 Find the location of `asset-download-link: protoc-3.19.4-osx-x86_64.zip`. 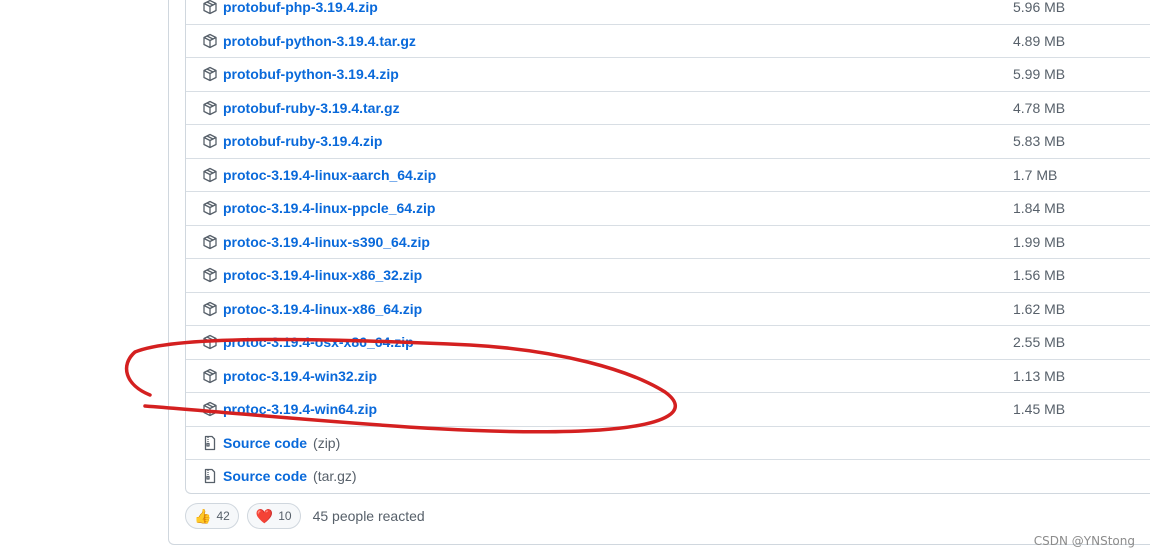

asset-download-link: protoc-3.19.4-osx-x86_64.zip is located at coordinates (318, 342).